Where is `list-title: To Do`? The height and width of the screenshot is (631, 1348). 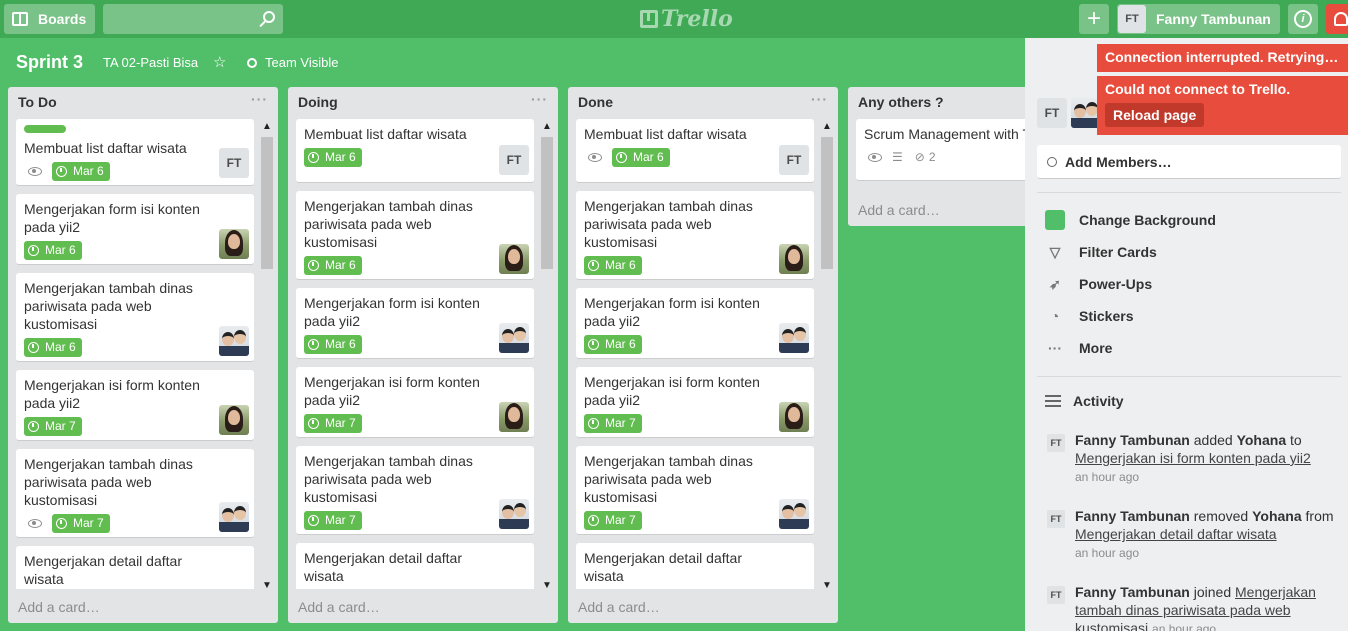 list-title: To Do is located at coordinates (37, 102).